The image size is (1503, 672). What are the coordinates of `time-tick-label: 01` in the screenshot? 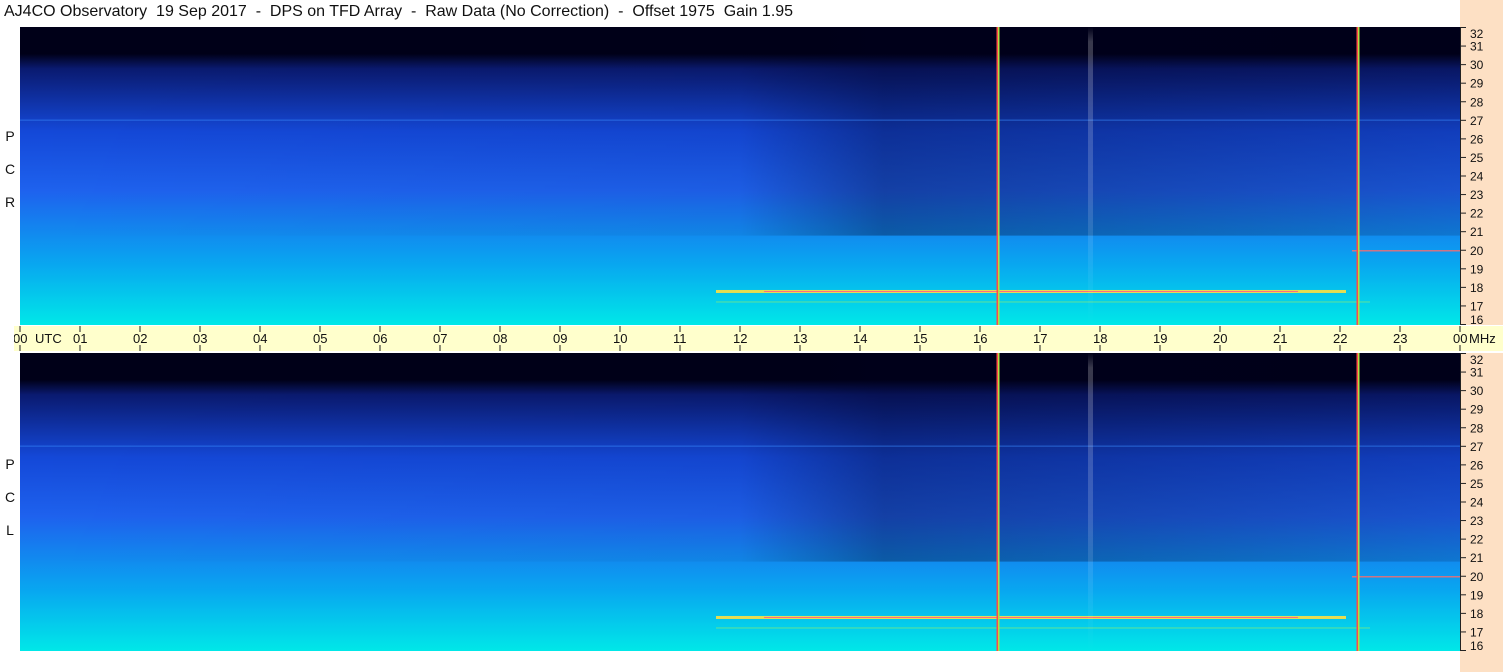 It's located at (80, 338).